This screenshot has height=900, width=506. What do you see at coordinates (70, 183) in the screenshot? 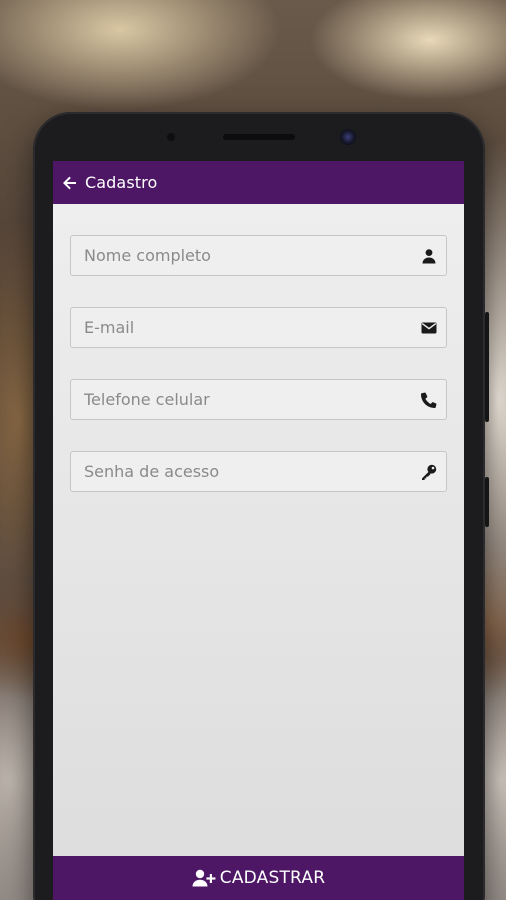
I see `arrow-left-icon` at bounding box center [70, 183].